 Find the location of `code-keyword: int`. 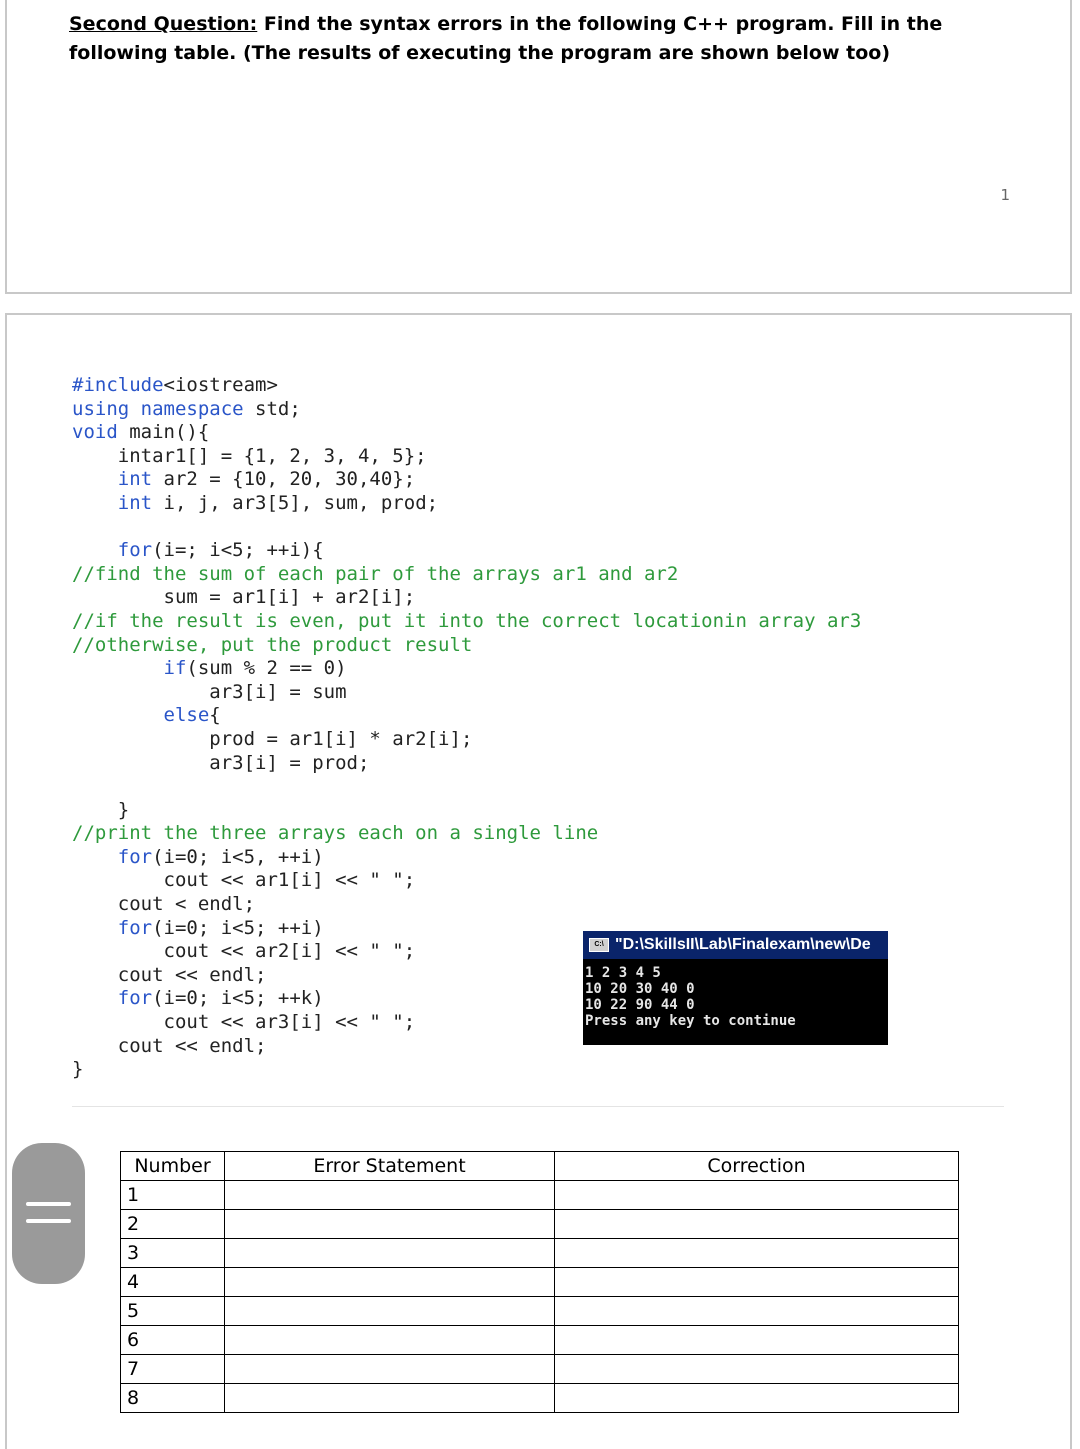

code-keyword: int is located at coordinates (135, 479).